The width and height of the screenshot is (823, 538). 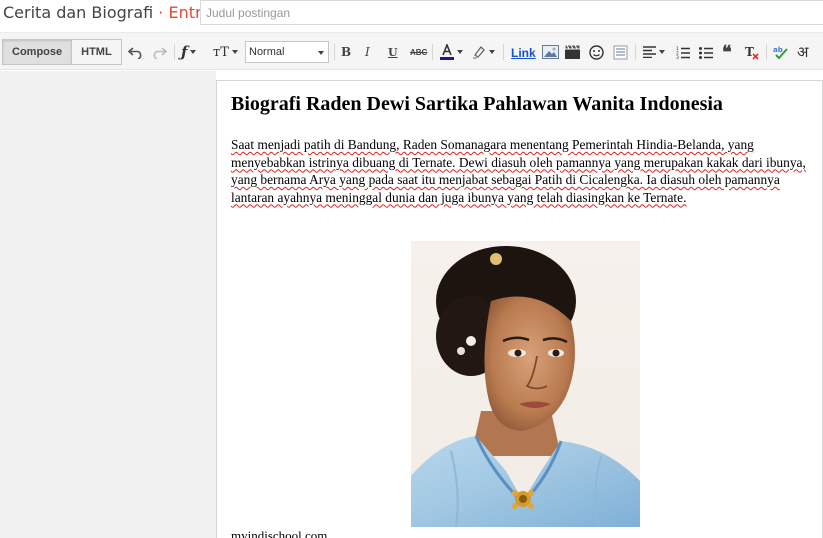 What do you see at coordinates (418, 52) in the screenshot?
I see `strikethrough-icon: ABC` at bounding box center [418, 52].